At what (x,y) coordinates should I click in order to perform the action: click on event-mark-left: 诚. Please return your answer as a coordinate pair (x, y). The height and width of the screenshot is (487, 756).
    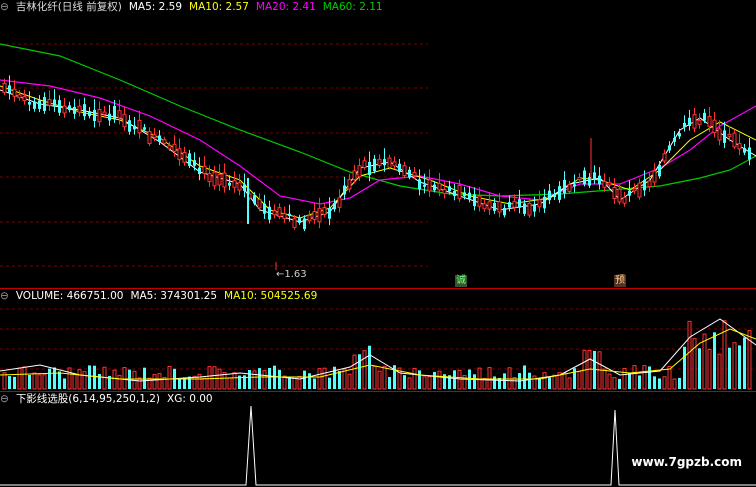
    Looking at the image, I should click on (461, 281).